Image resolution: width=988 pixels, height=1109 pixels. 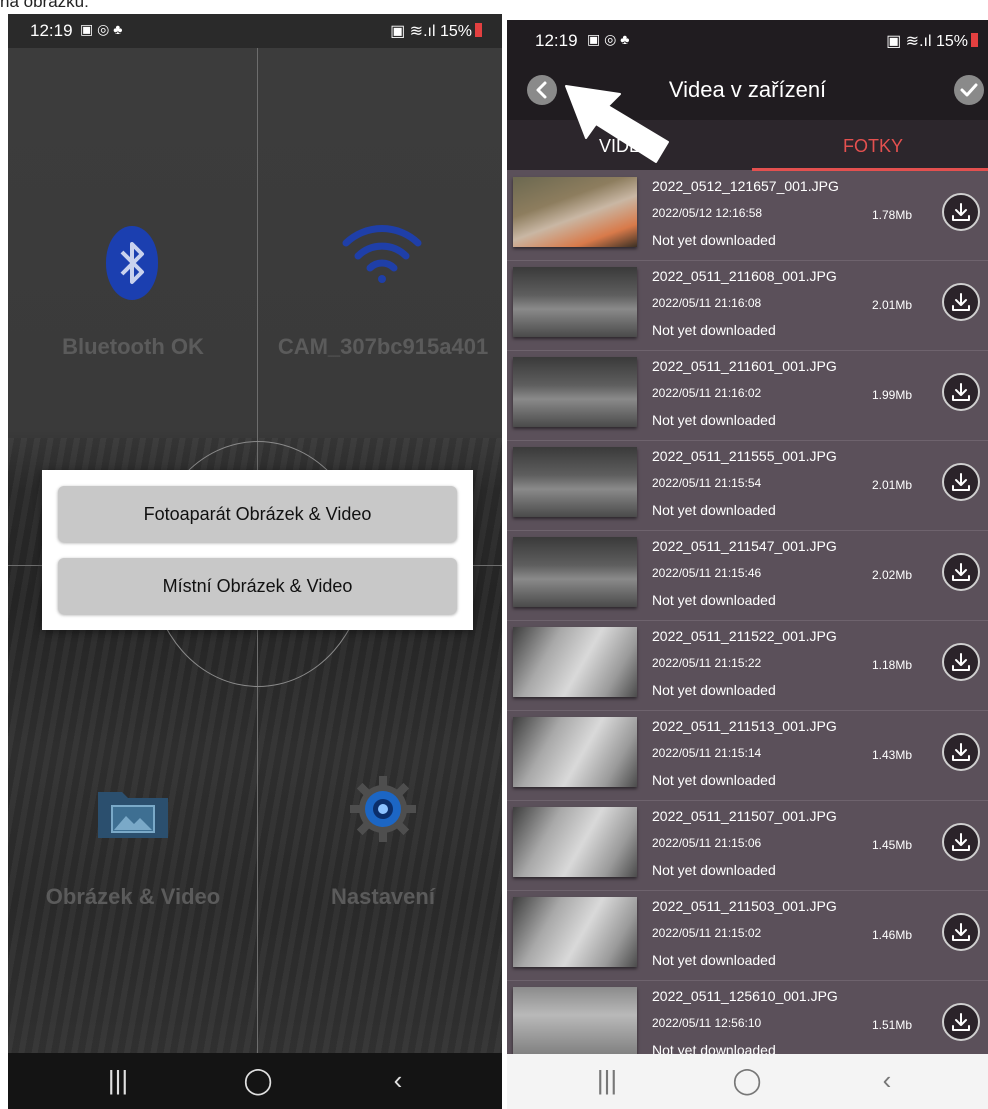 I want to click on file-size: 1.18Mb, so click(x=892, y=665).